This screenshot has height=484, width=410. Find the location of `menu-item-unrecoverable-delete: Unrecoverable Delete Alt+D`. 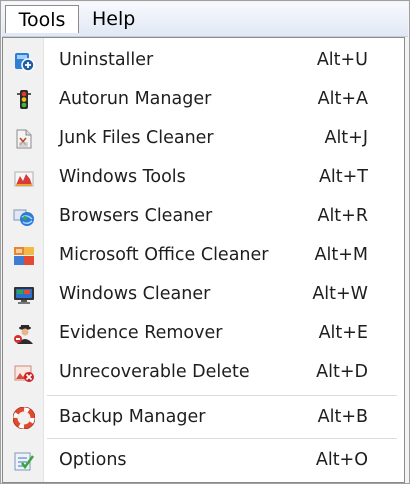

menu-item-unrecoverable-delete: Unrecoverable Delete Alt+D is located at coordinates (203, 372).